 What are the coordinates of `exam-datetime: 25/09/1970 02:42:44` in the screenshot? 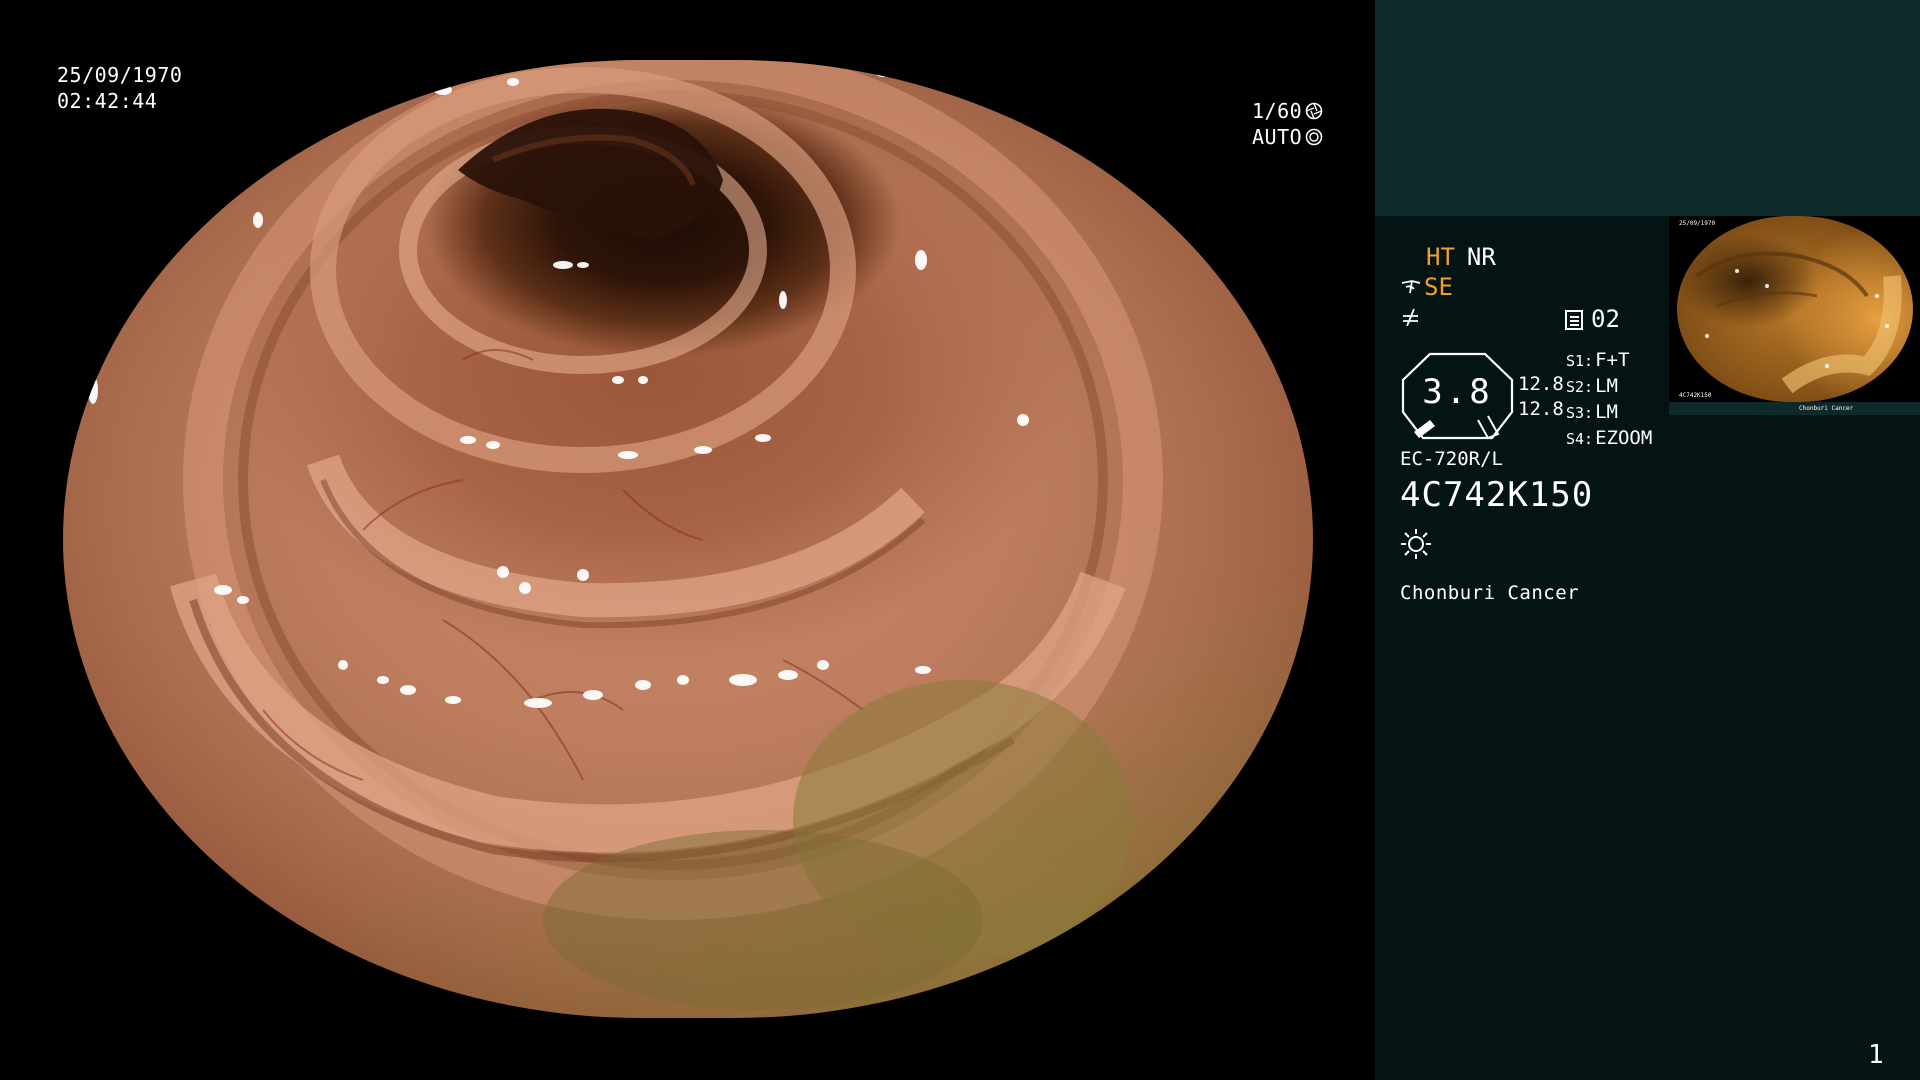 It's located at (119, 88).